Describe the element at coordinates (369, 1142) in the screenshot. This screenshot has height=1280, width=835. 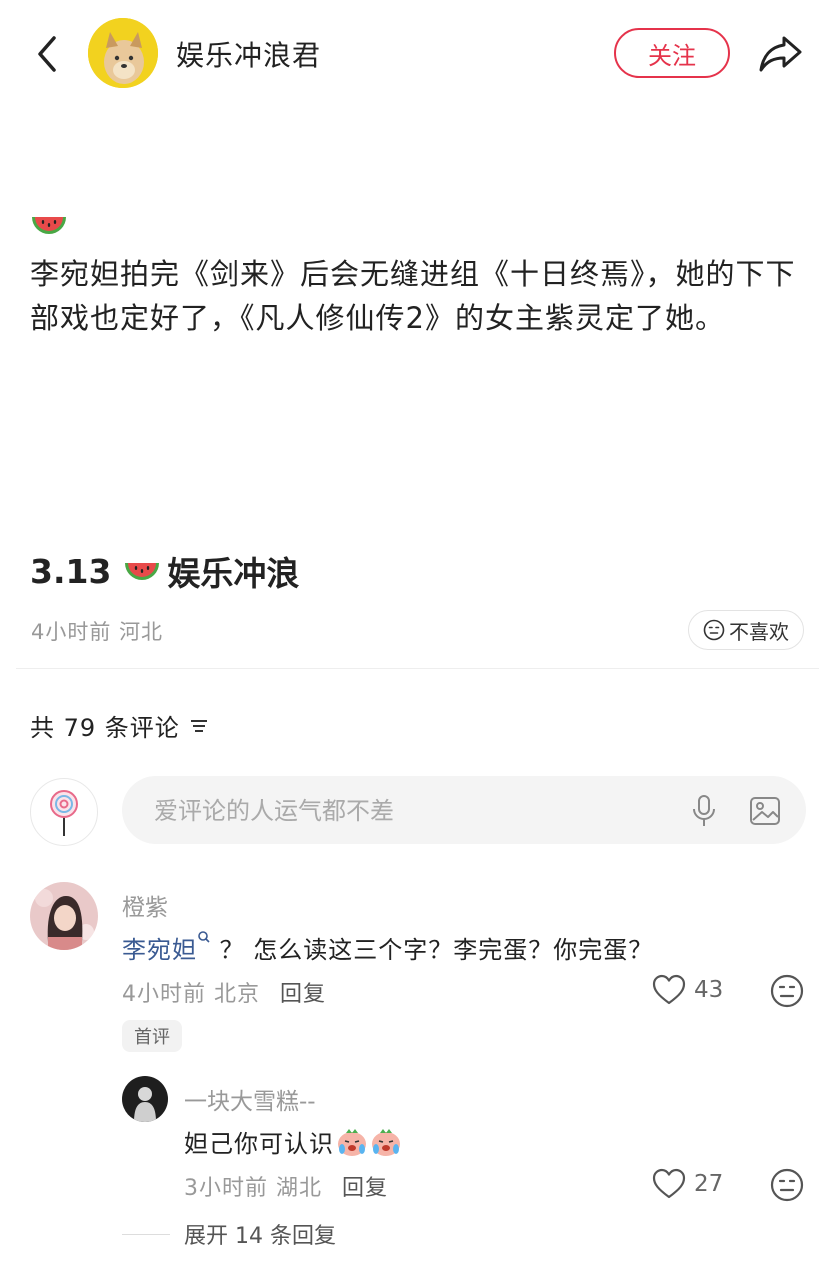
I see `crying-face-icon` at that location.